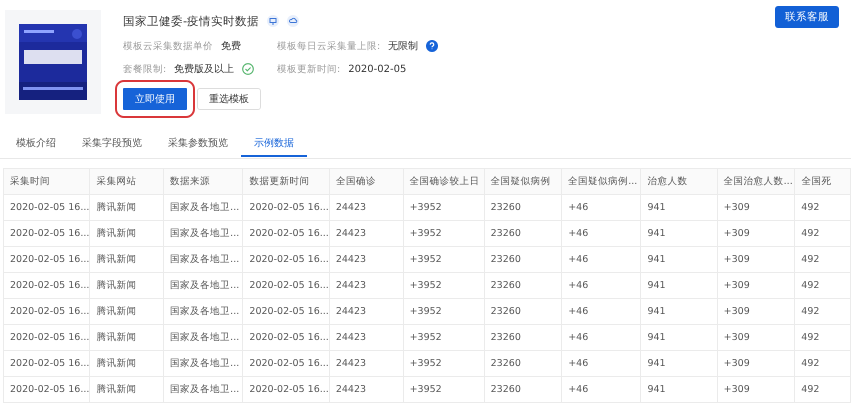 This screenshot has width=851, height=419. What do you see at coordinates (36, 143) in the screenshot?
I see `tab: 模板介绍` at bounding box center [36, 143].